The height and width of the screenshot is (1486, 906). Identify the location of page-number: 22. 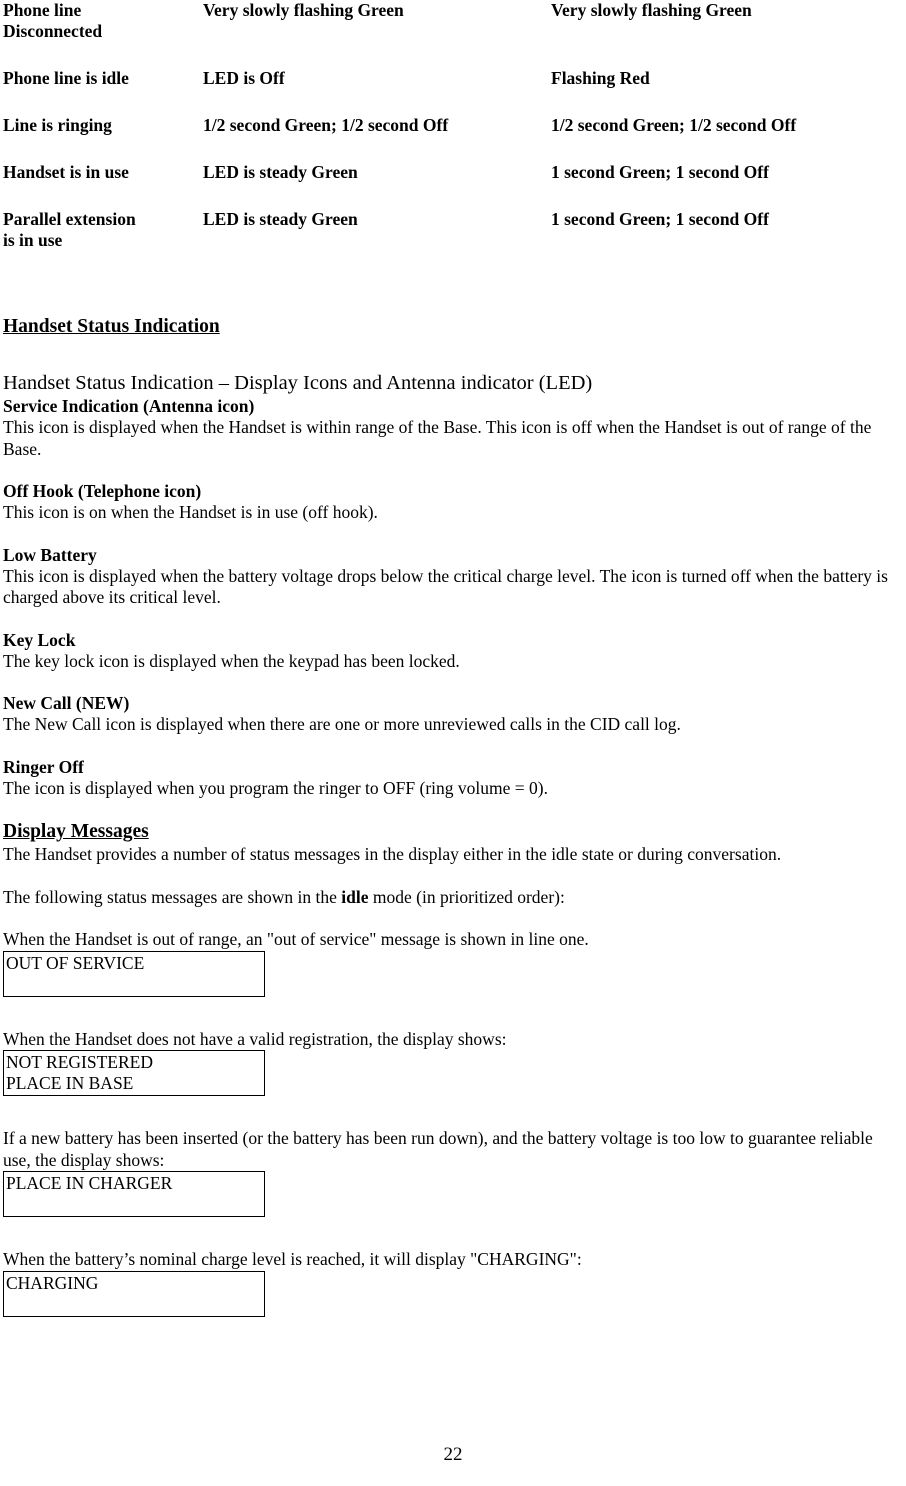
(453, 1454).